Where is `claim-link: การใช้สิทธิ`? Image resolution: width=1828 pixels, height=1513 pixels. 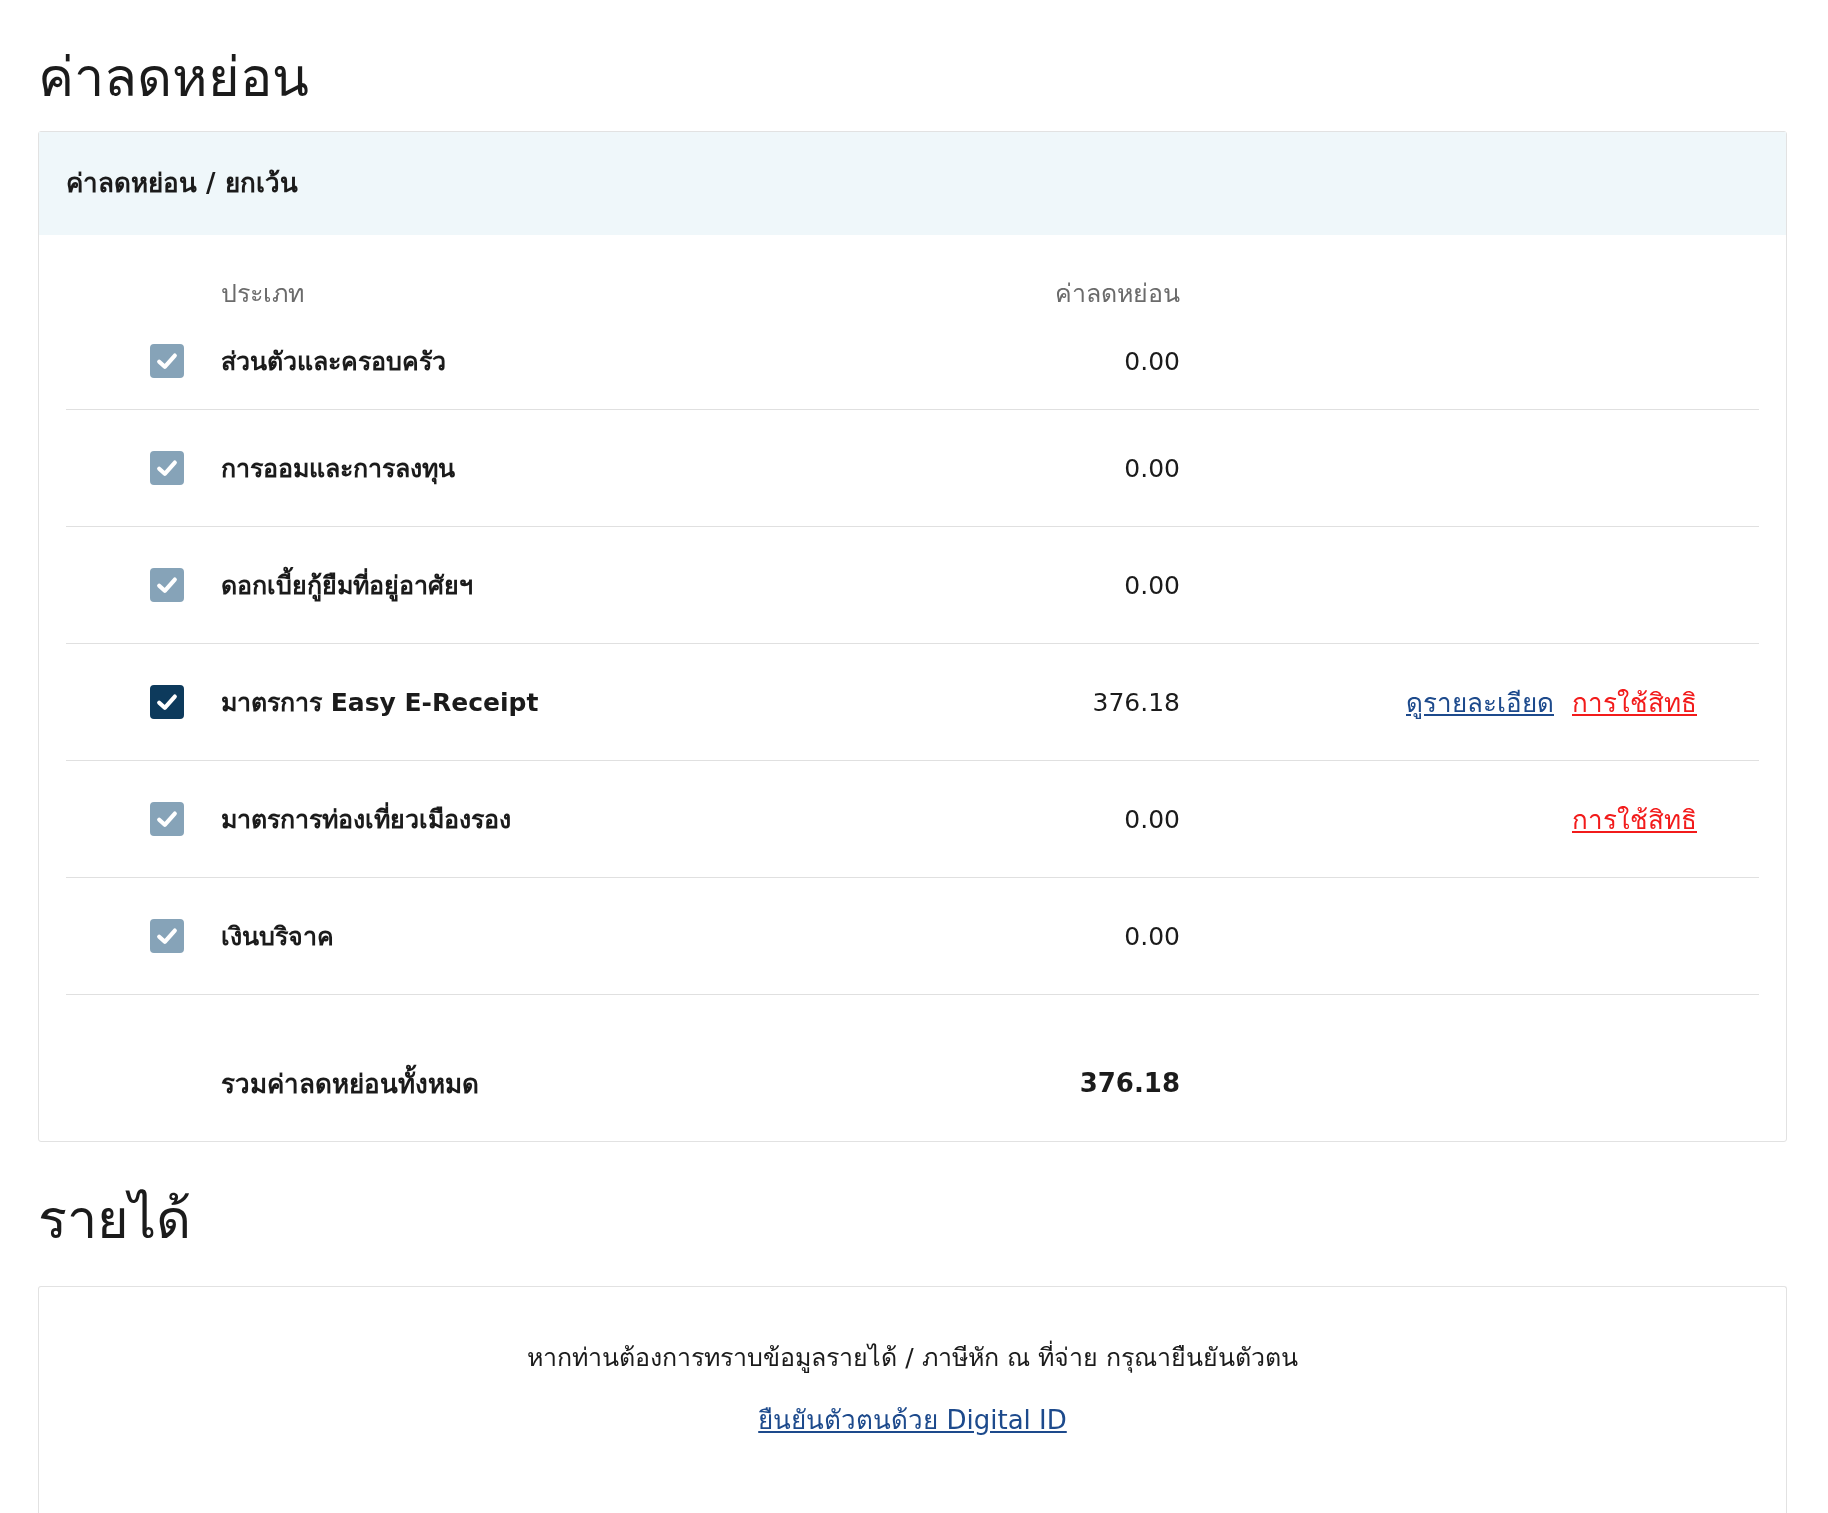 claim-link: การใช้สิทธิ is located at coordinates (1634, 702).